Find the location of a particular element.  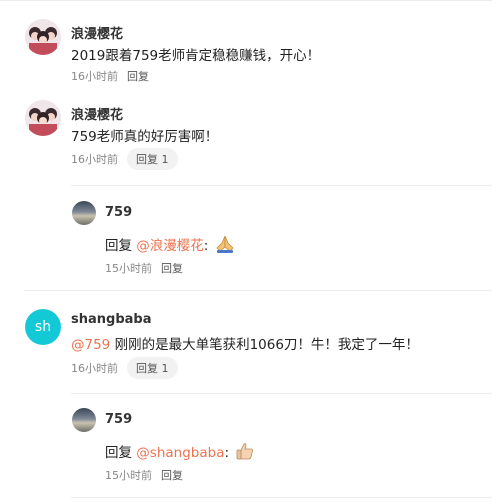

avatar: sh is located at coordinates (43, 327).